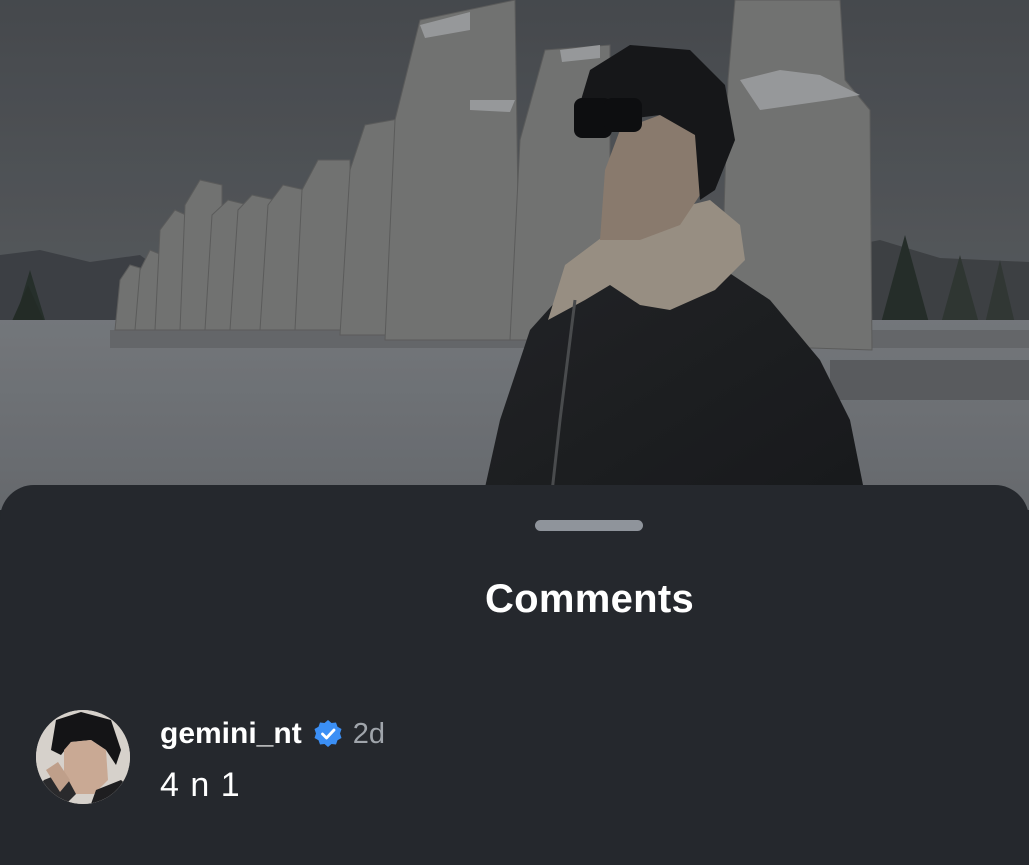  What do you see at coordinates (328, 734) in the screenshot?
I see `verified-badge-icon` at bounding box center [328, 734].